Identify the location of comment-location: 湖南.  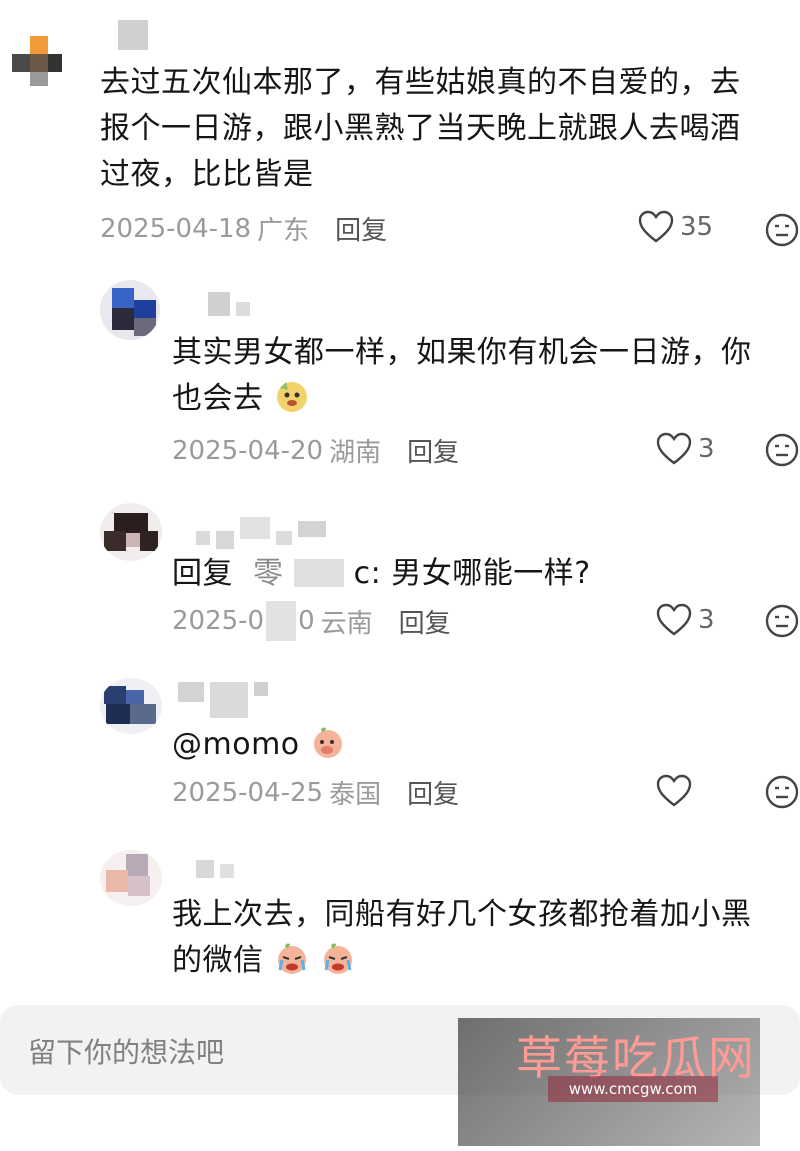
(355, 453).